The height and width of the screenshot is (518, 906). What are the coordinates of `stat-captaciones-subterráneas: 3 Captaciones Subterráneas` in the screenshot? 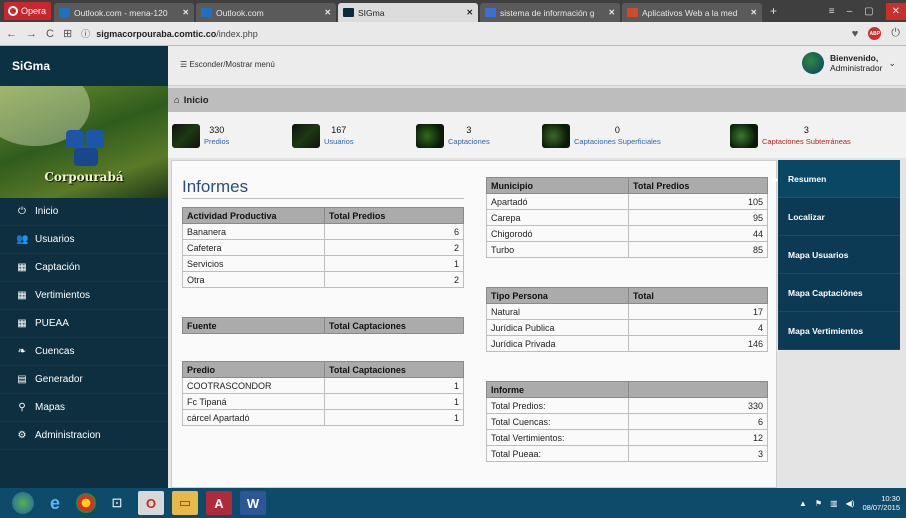 It's located at (790, 136).